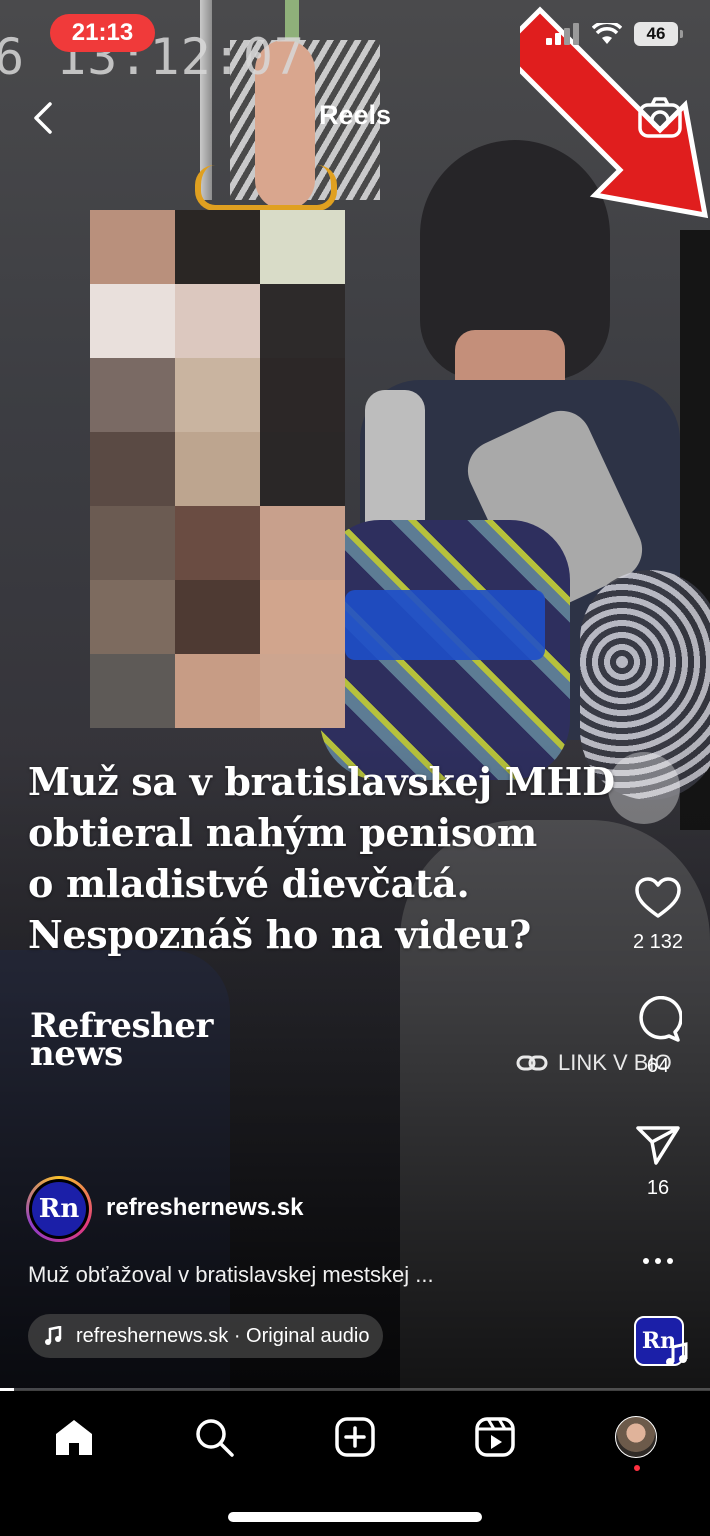 The image size is (710, 1536). What do you see at coordinates (661, 1018) in the screenshot?
I see `comment-bubble-icon` at bounding box center [661, 1018].